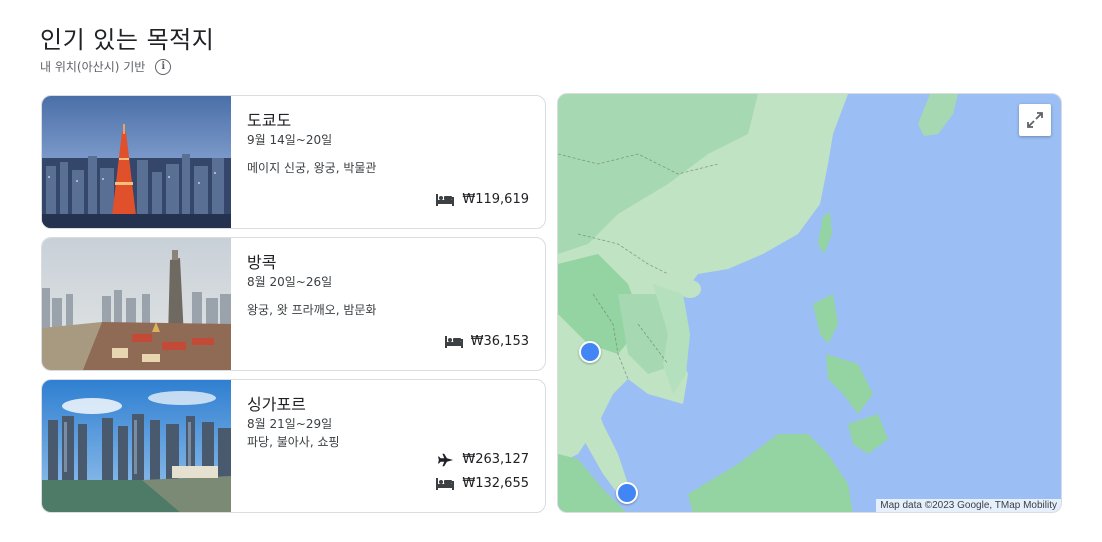  Describe the element at coordinates (136, 162) in the screenshot. I see `destination-photo-tokyo` at that location.